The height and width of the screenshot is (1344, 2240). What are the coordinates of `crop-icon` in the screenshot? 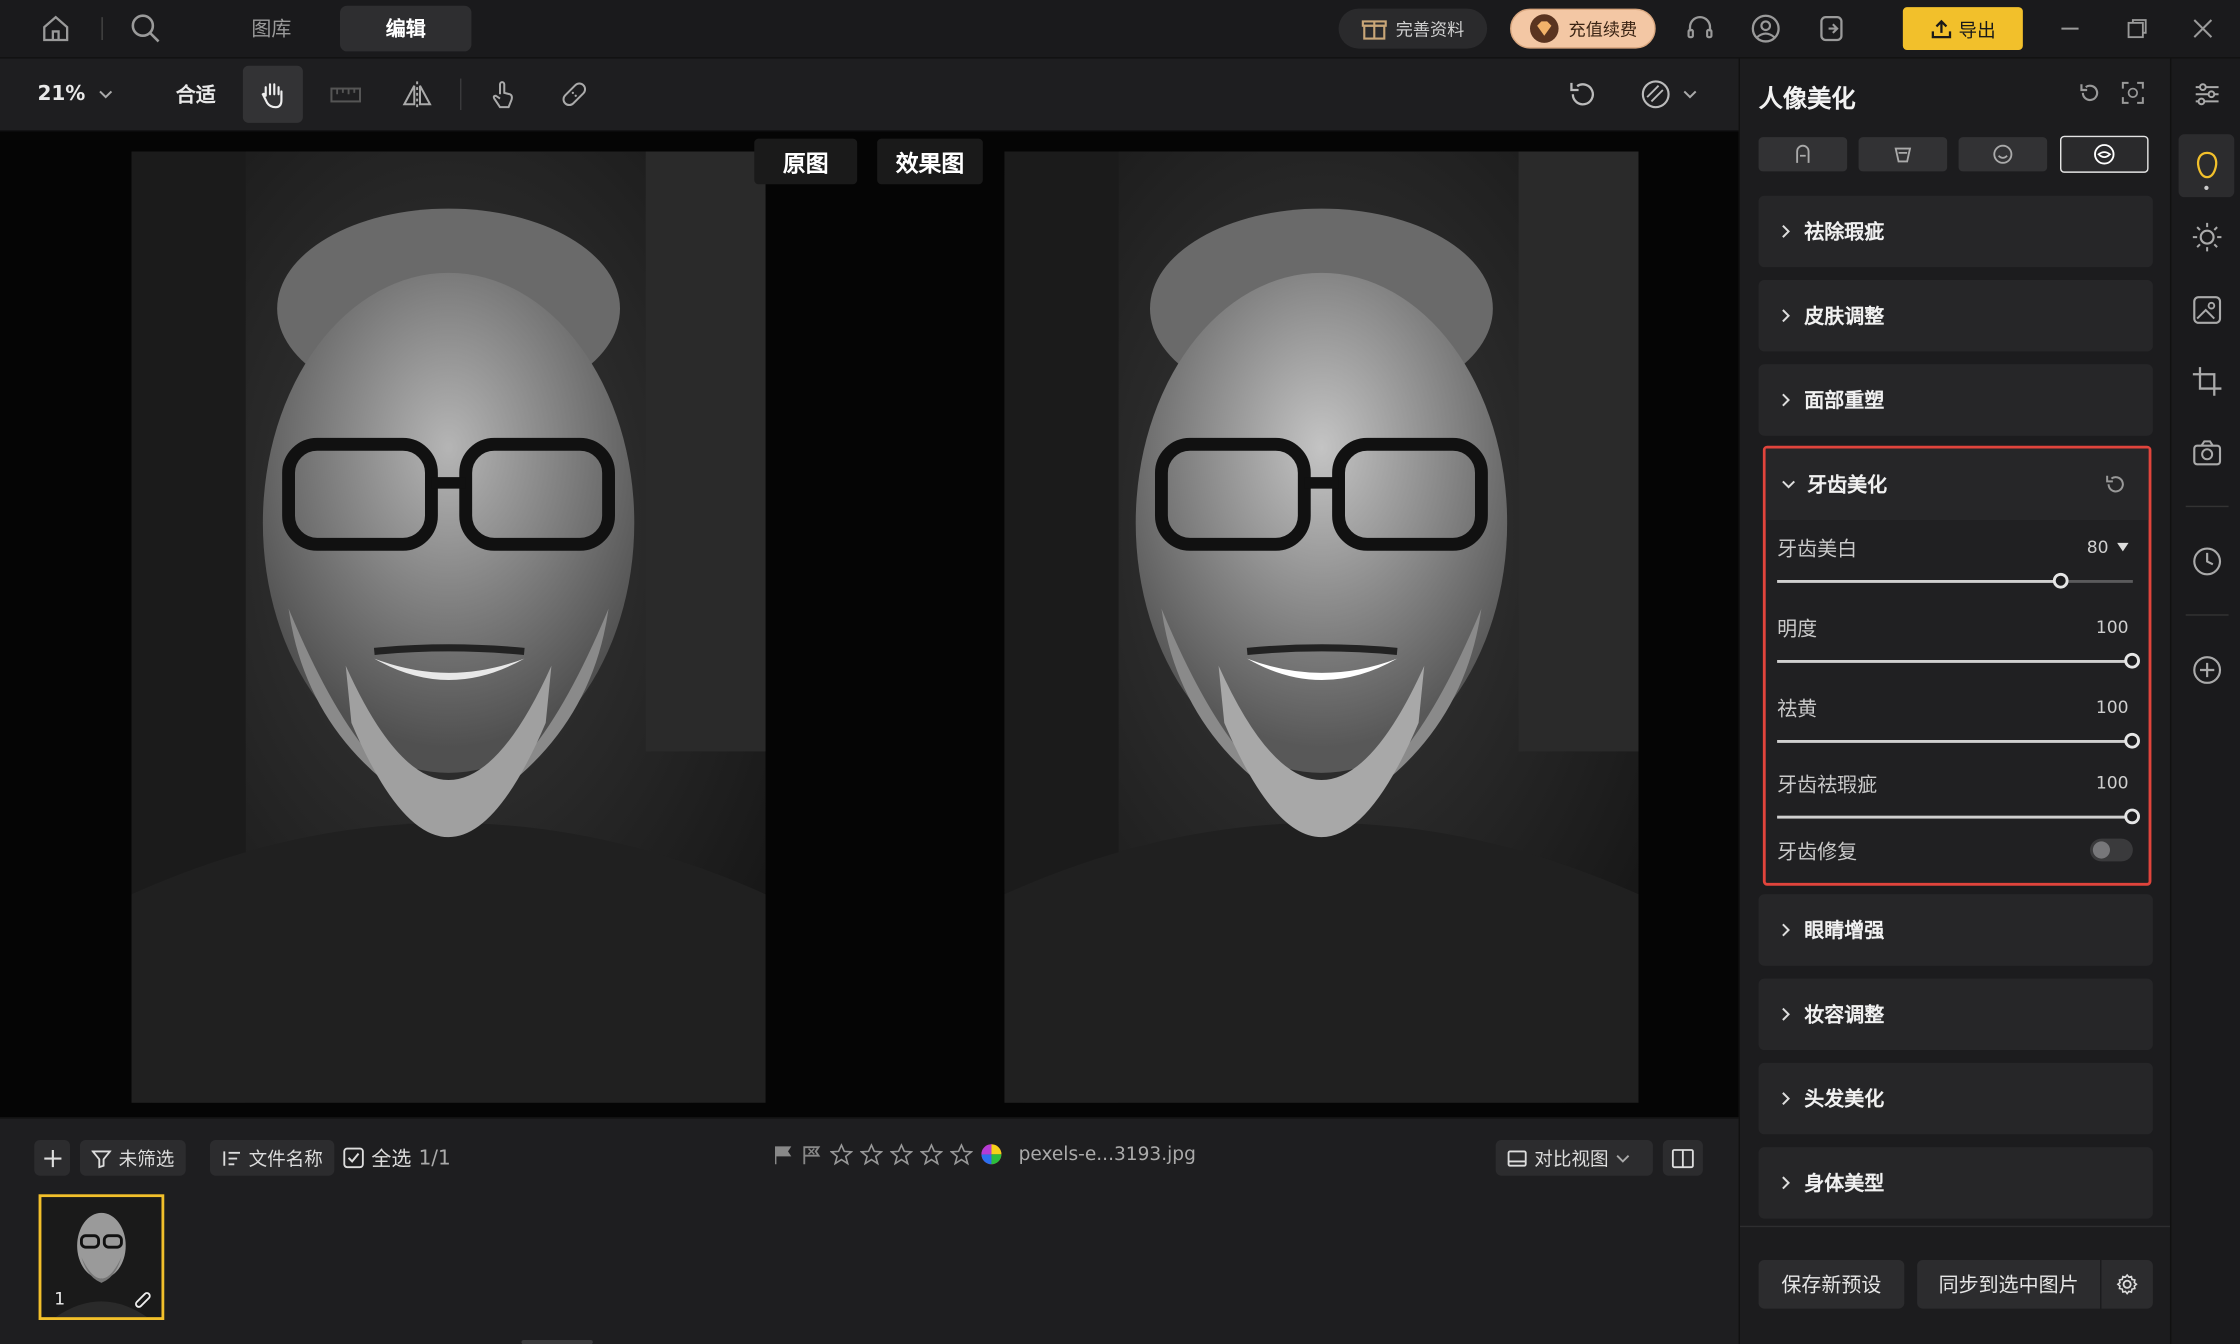 It's located at (2207, 381).